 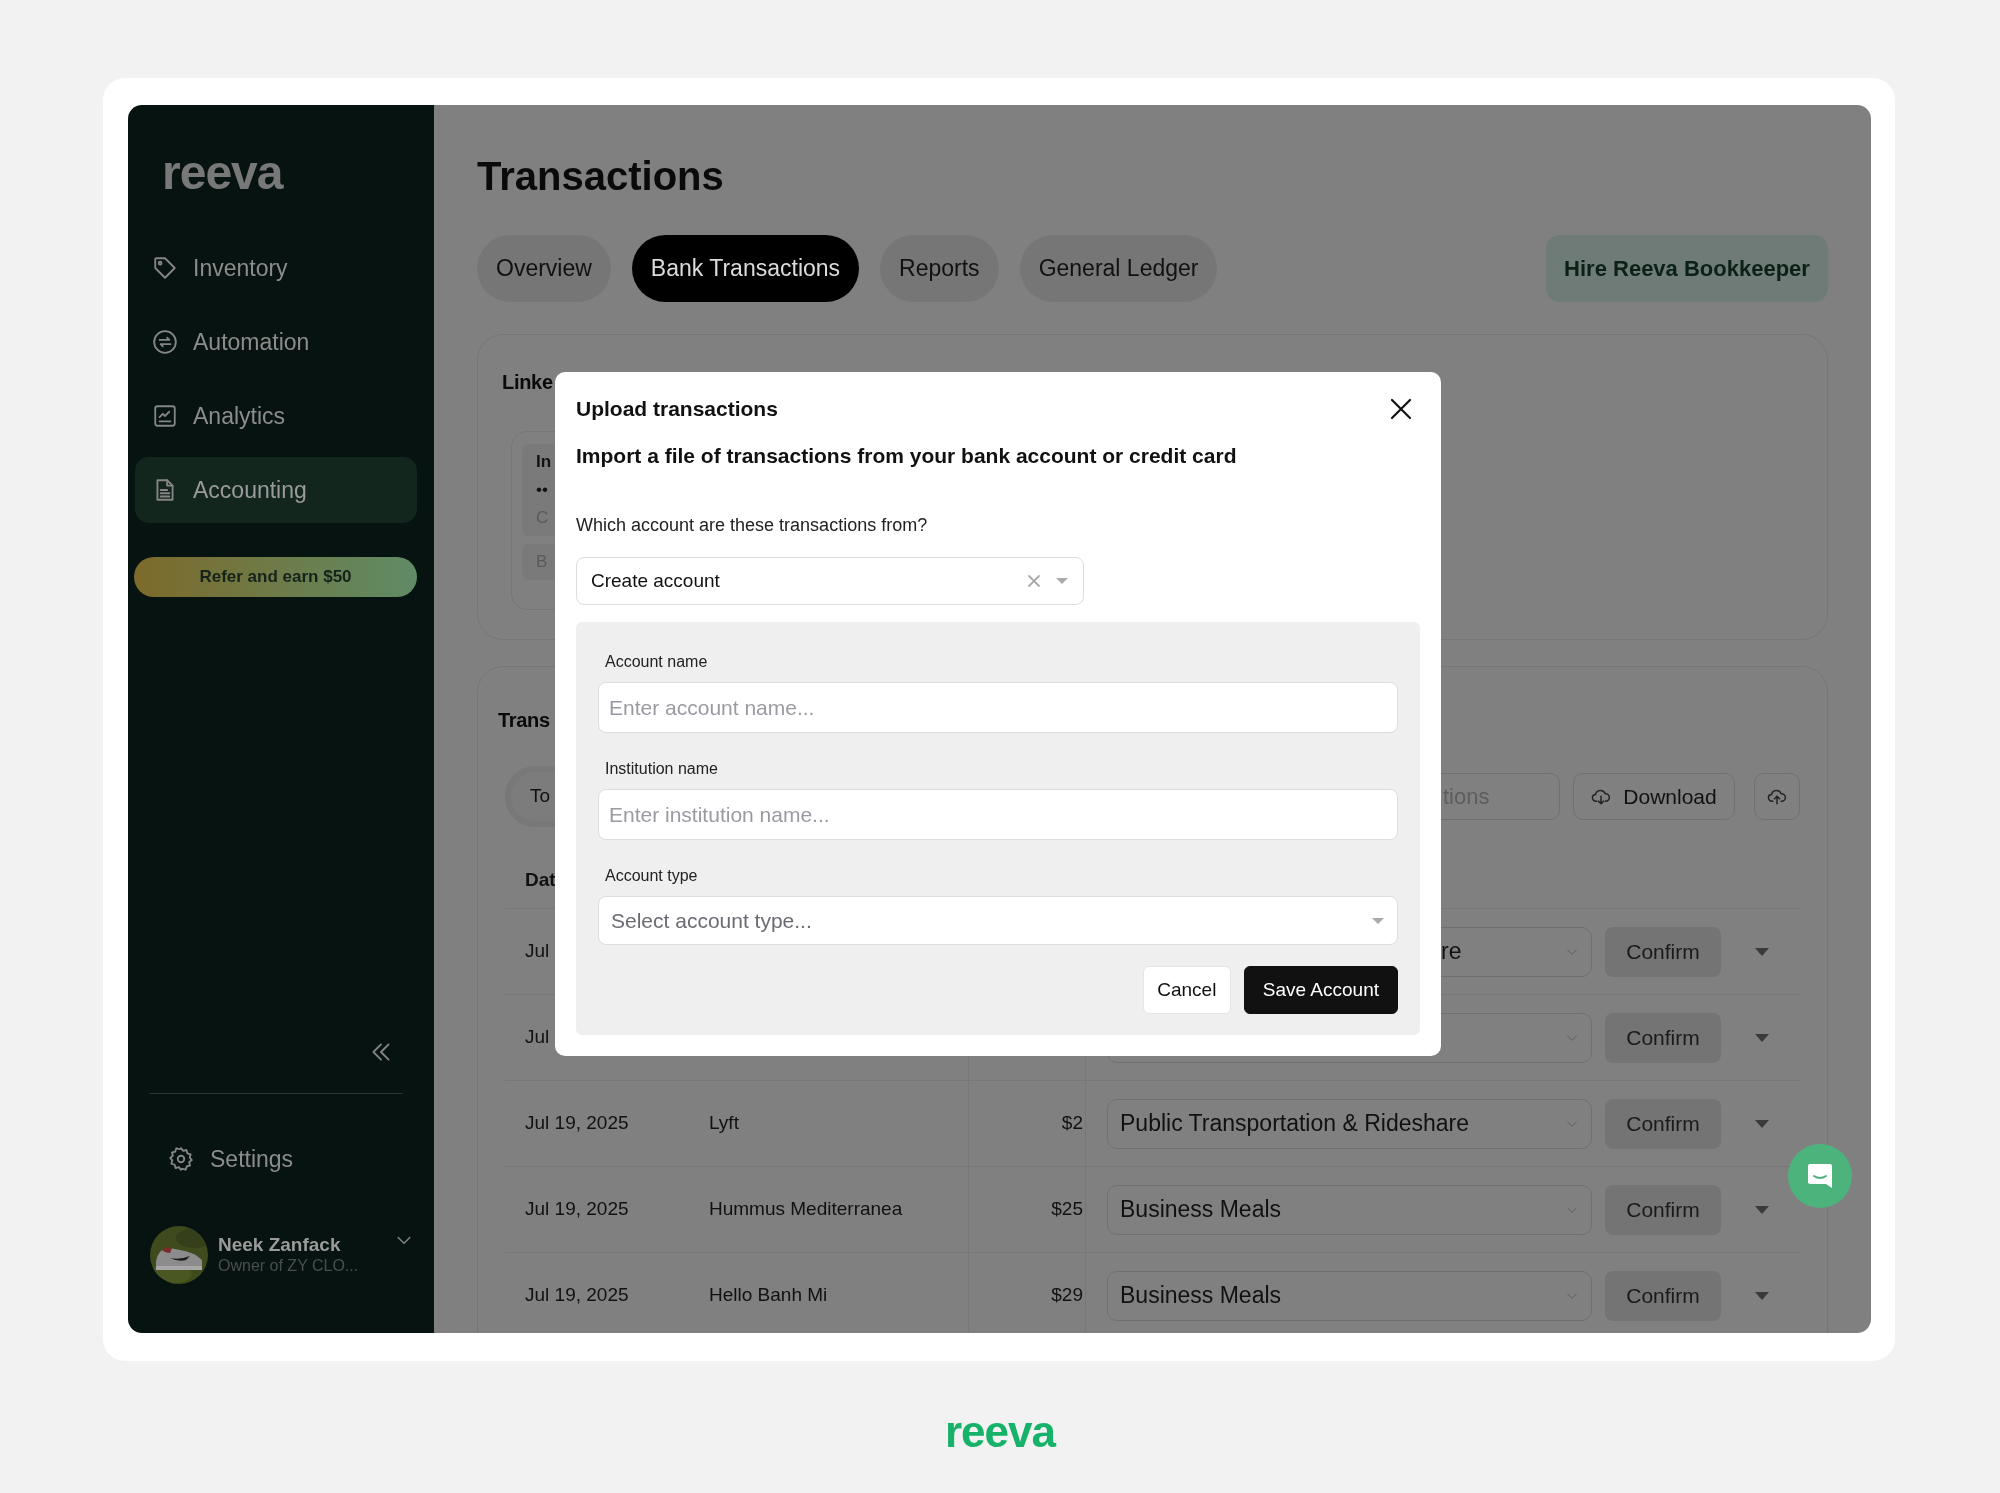 What do you see at coordinates (806, 1209) in the screenshot?
I see `description-cell-text: Hummus Mediterranea` at bounding box center [806, 1209].